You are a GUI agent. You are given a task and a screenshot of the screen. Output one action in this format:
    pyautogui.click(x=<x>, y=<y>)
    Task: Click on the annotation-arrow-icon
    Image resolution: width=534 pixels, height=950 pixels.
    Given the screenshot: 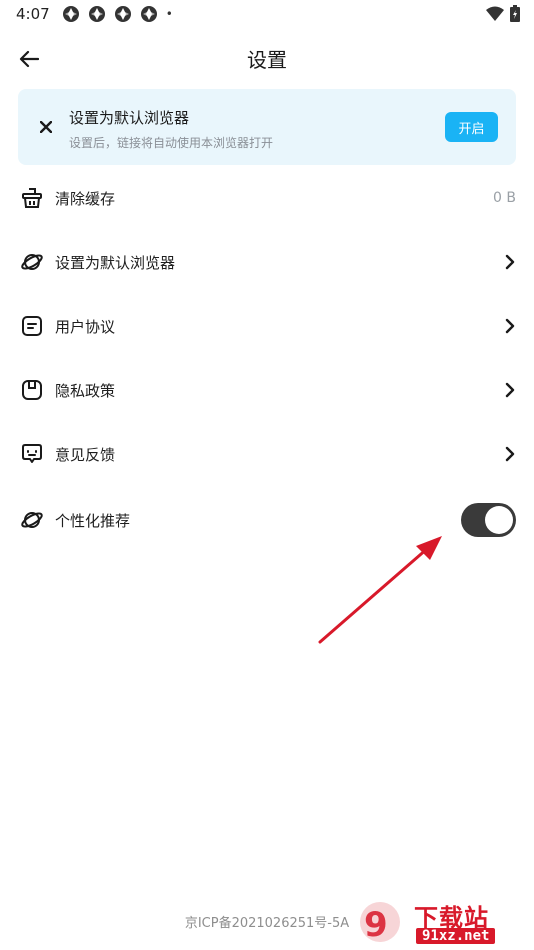 What is the action you would take?
    pyautogui.click(x=380, y=590)
    